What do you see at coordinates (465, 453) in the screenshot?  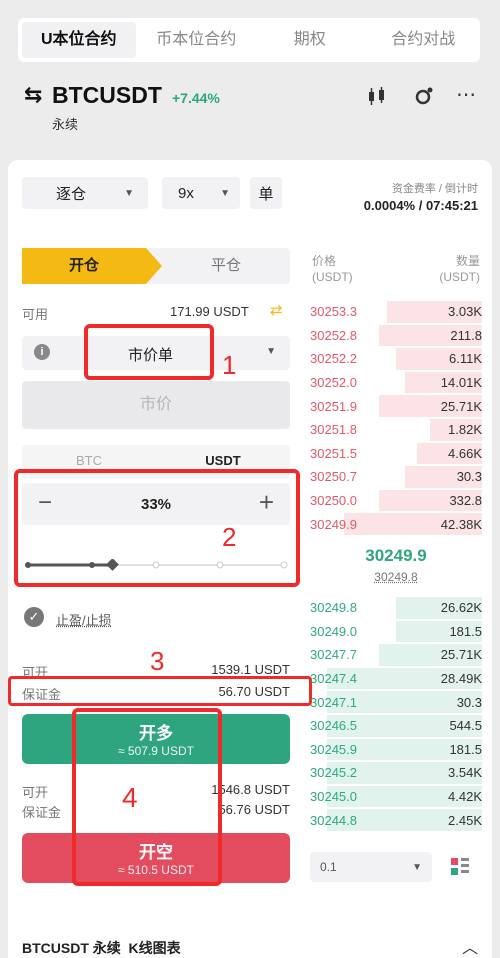 I see `ask-qty: 4.66K` at bounding box center [465, 453].